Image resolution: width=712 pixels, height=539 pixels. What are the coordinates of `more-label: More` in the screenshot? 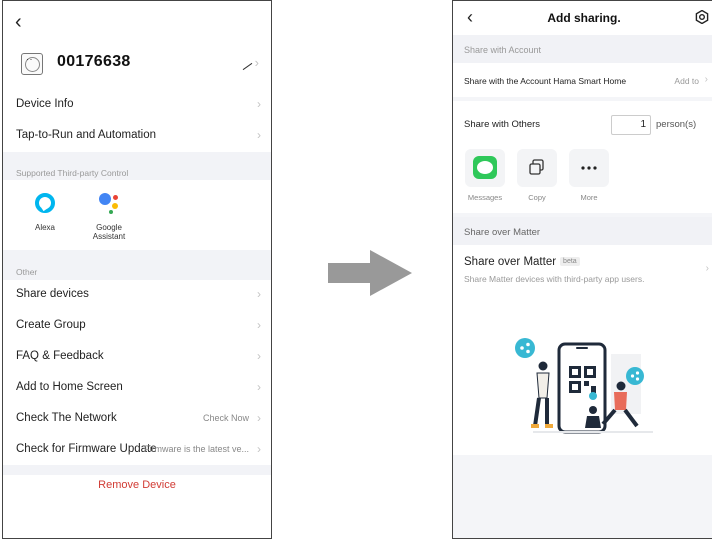 It's located at (589, 197).